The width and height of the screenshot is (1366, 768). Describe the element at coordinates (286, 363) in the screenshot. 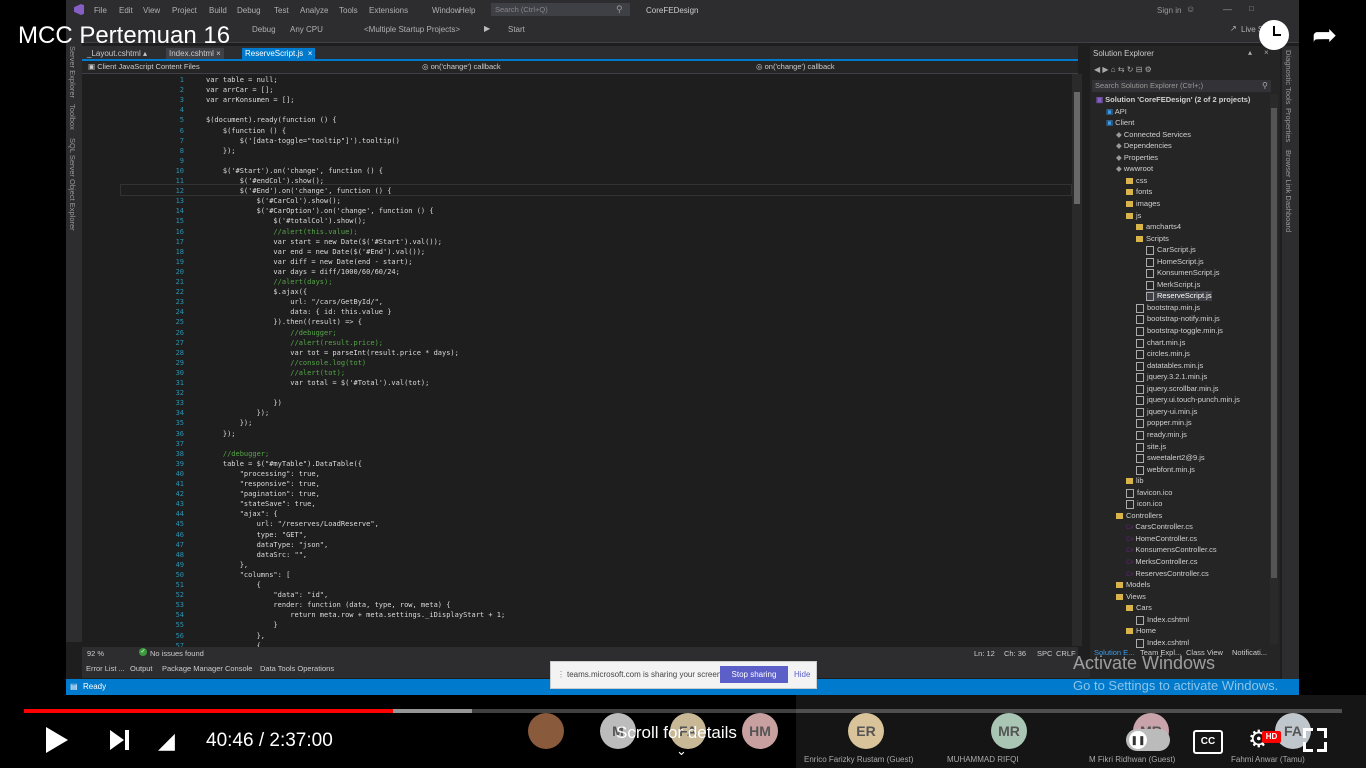

I see `code-line: //console.log(tot)` at that location.